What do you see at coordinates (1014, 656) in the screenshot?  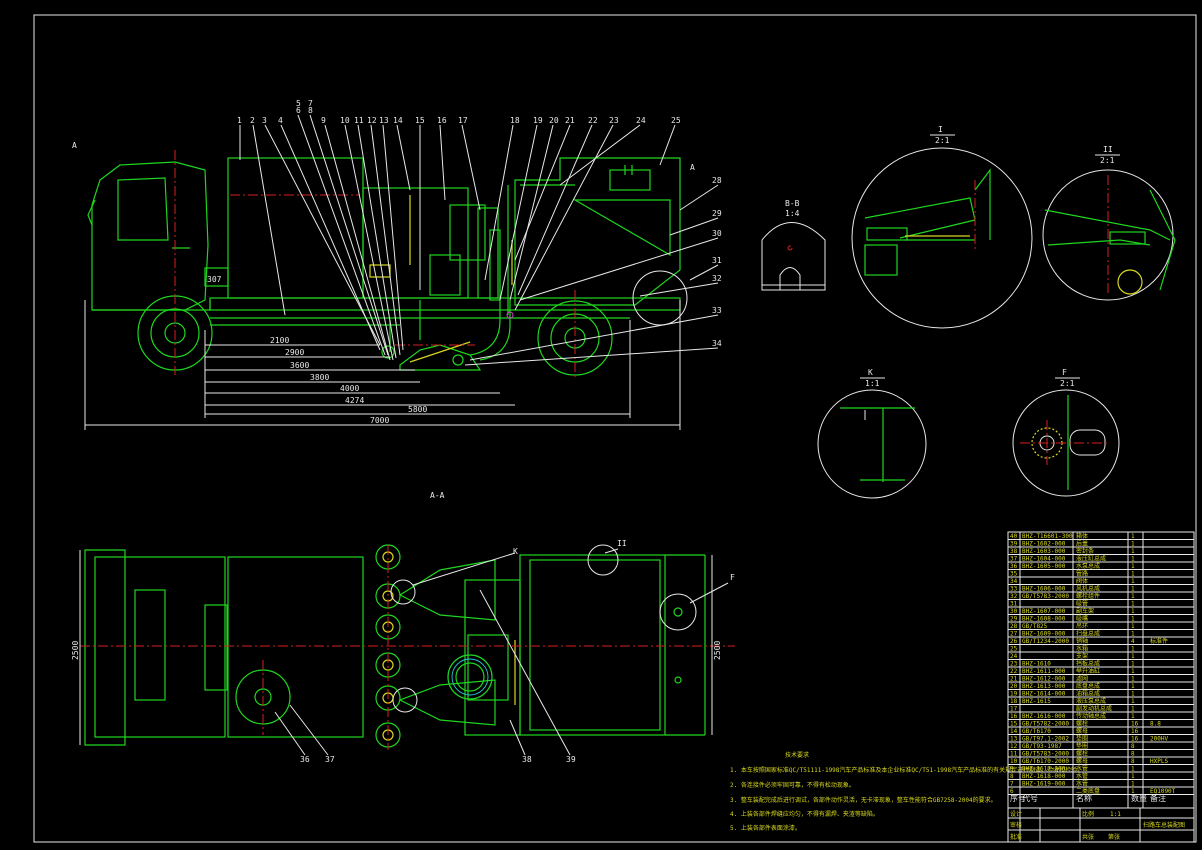 I see `bom-cell-no: 24` at bounding box center [1014, 656].